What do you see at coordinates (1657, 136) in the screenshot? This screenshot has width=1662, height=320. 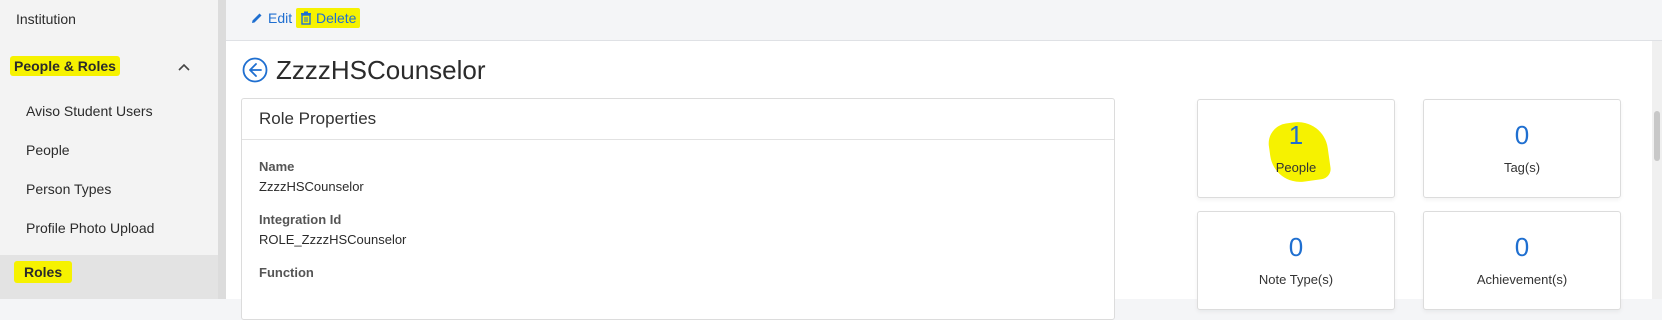 I see `scrollbar-thumb` at bounding box center [1657, 136].